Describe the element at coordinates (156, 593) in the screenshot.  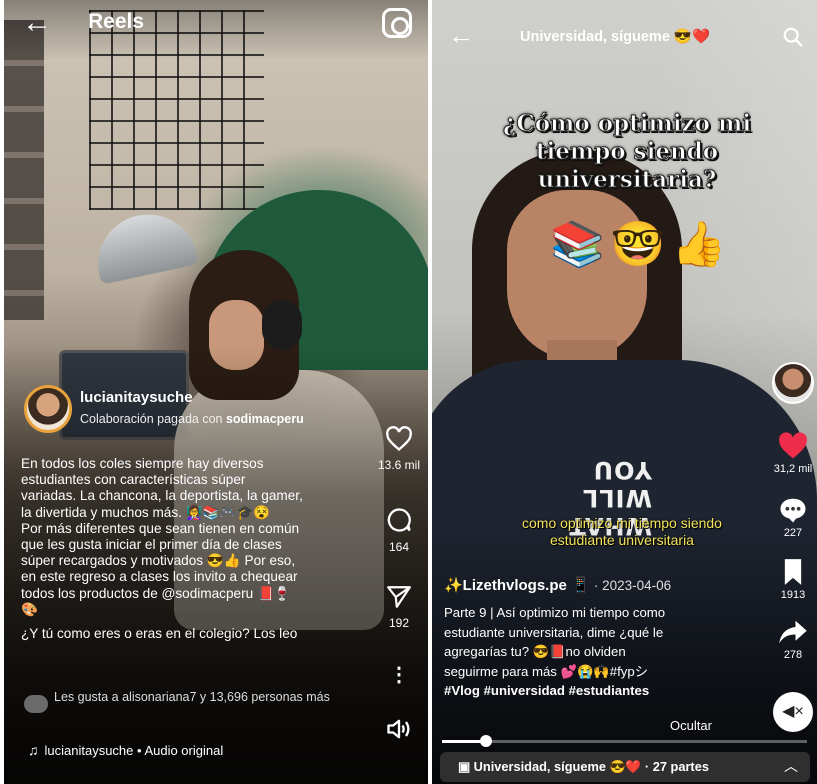
I see `caption-line: todos los productos de @sodimacperu 📕🍷` at that location.